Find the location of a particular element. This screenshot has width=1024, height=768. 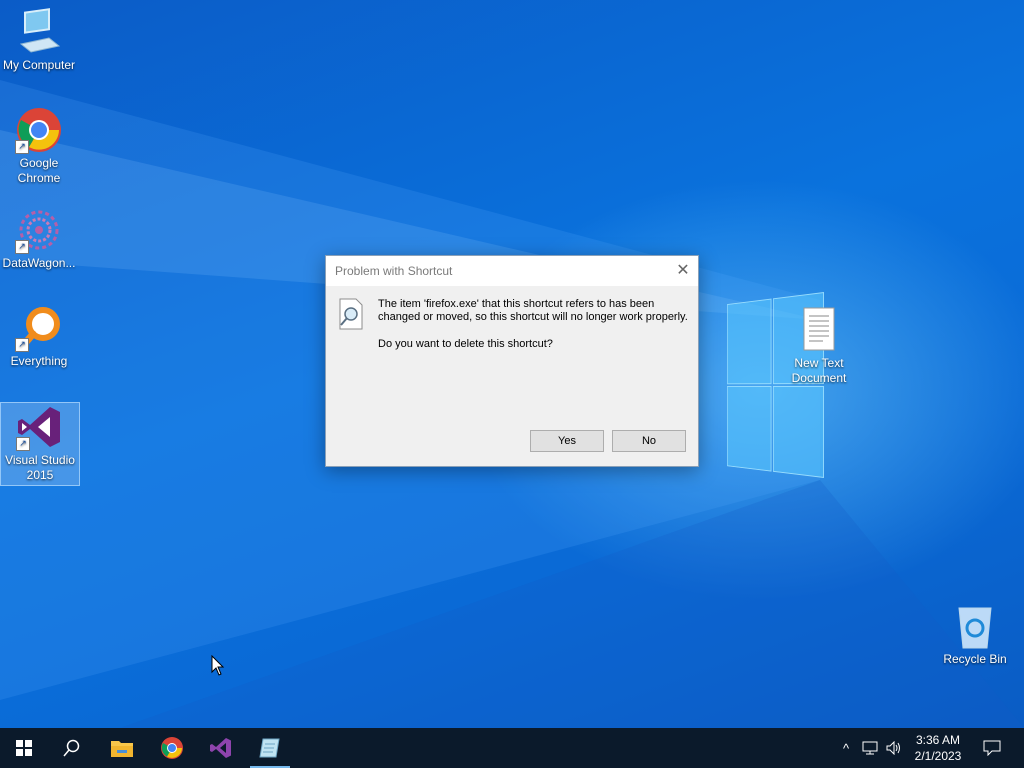

show-hidden-icons-chevron-icon: ^ is located at coordinates (846, 748).